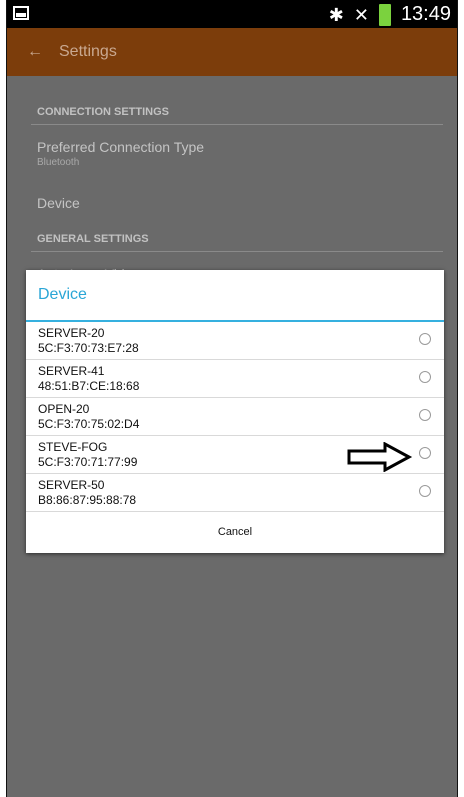 This screenshot has height=797, width=464. I want to click on device-row: Device, so click(237, 203).